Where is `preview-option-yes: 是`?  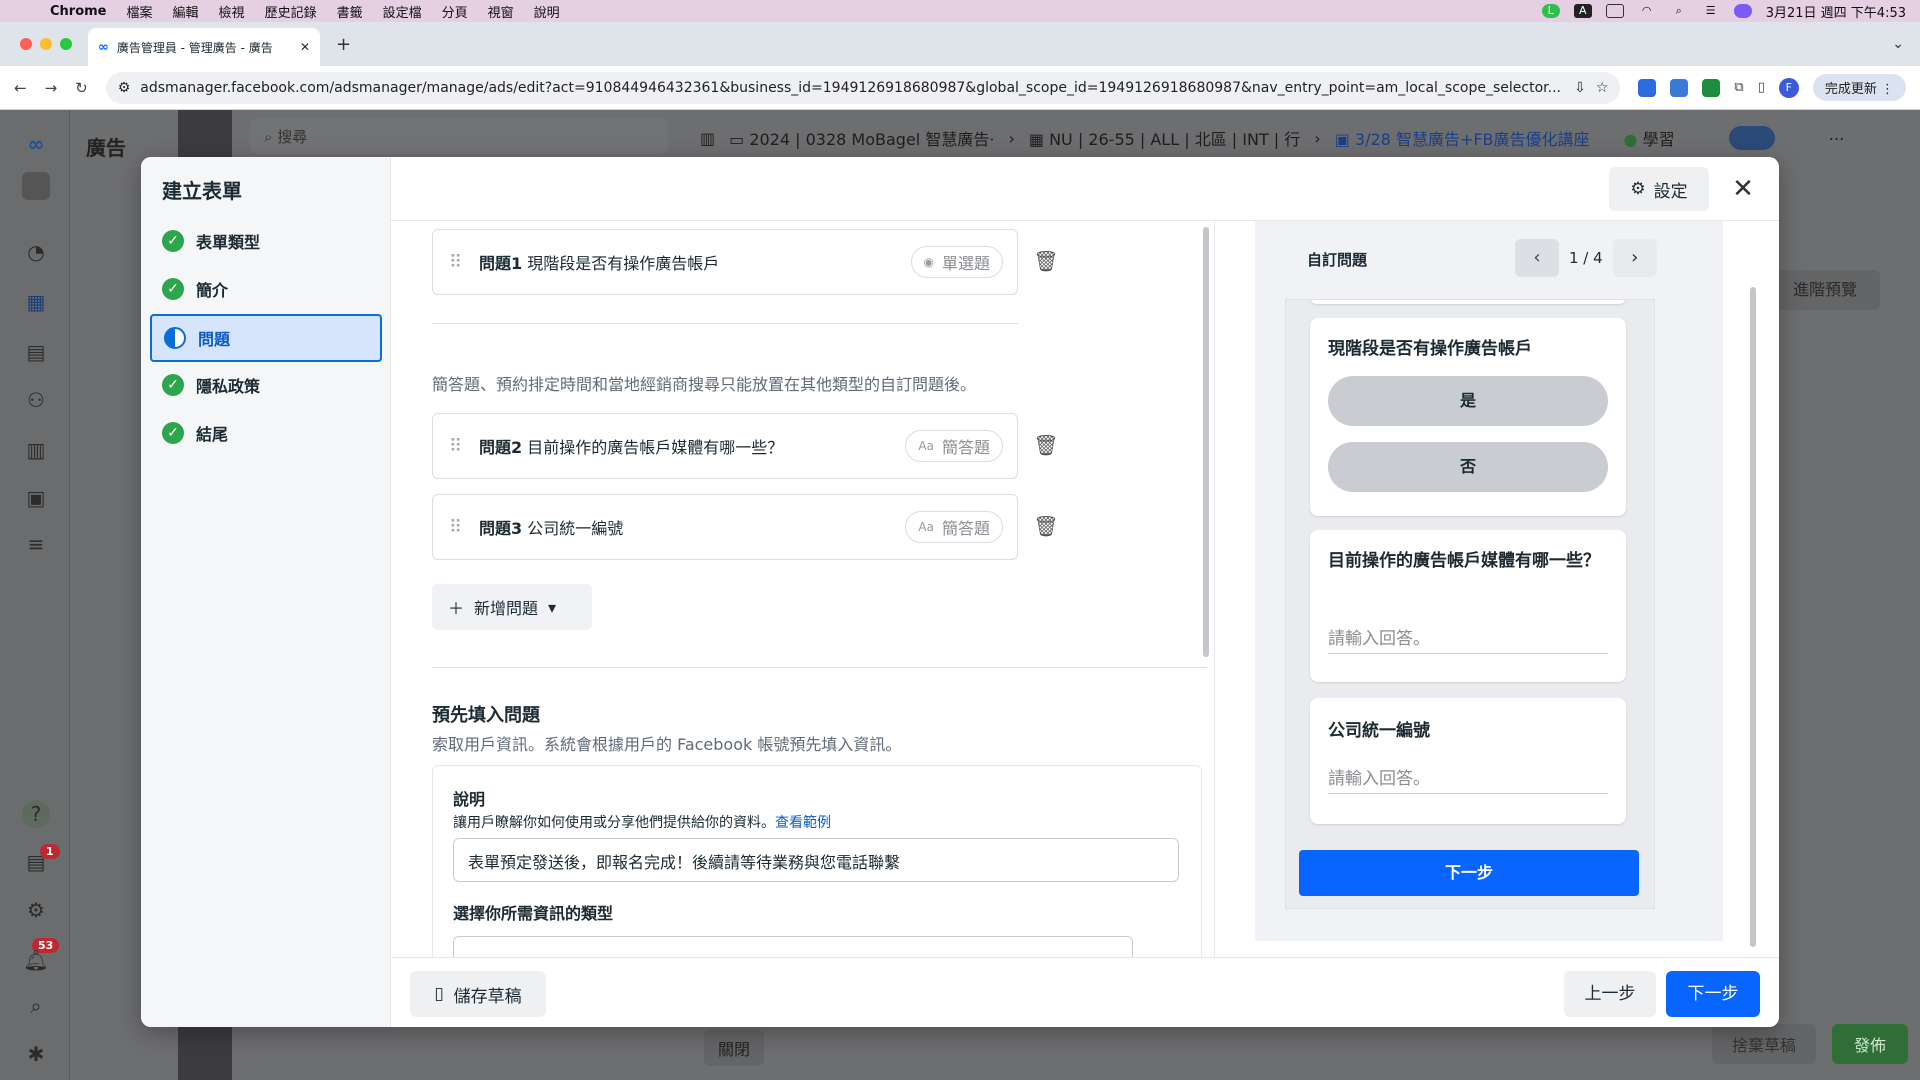 preview-option-yes: 是 is located at coordinates (1468, 401).